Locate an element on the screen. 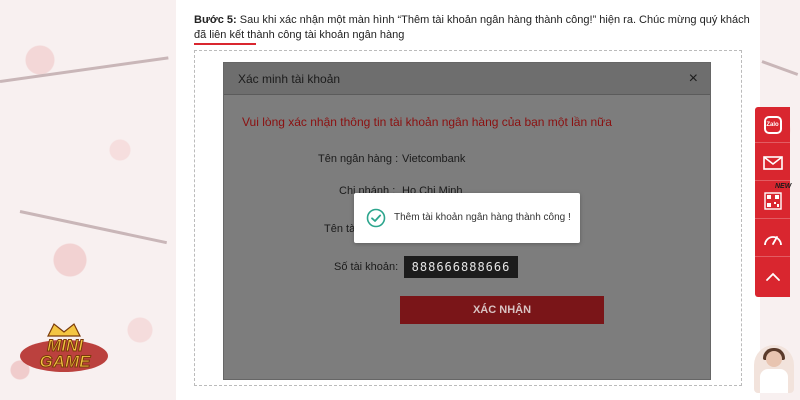  account-number-value: 888666888666 is located at coordinates (461, 267).